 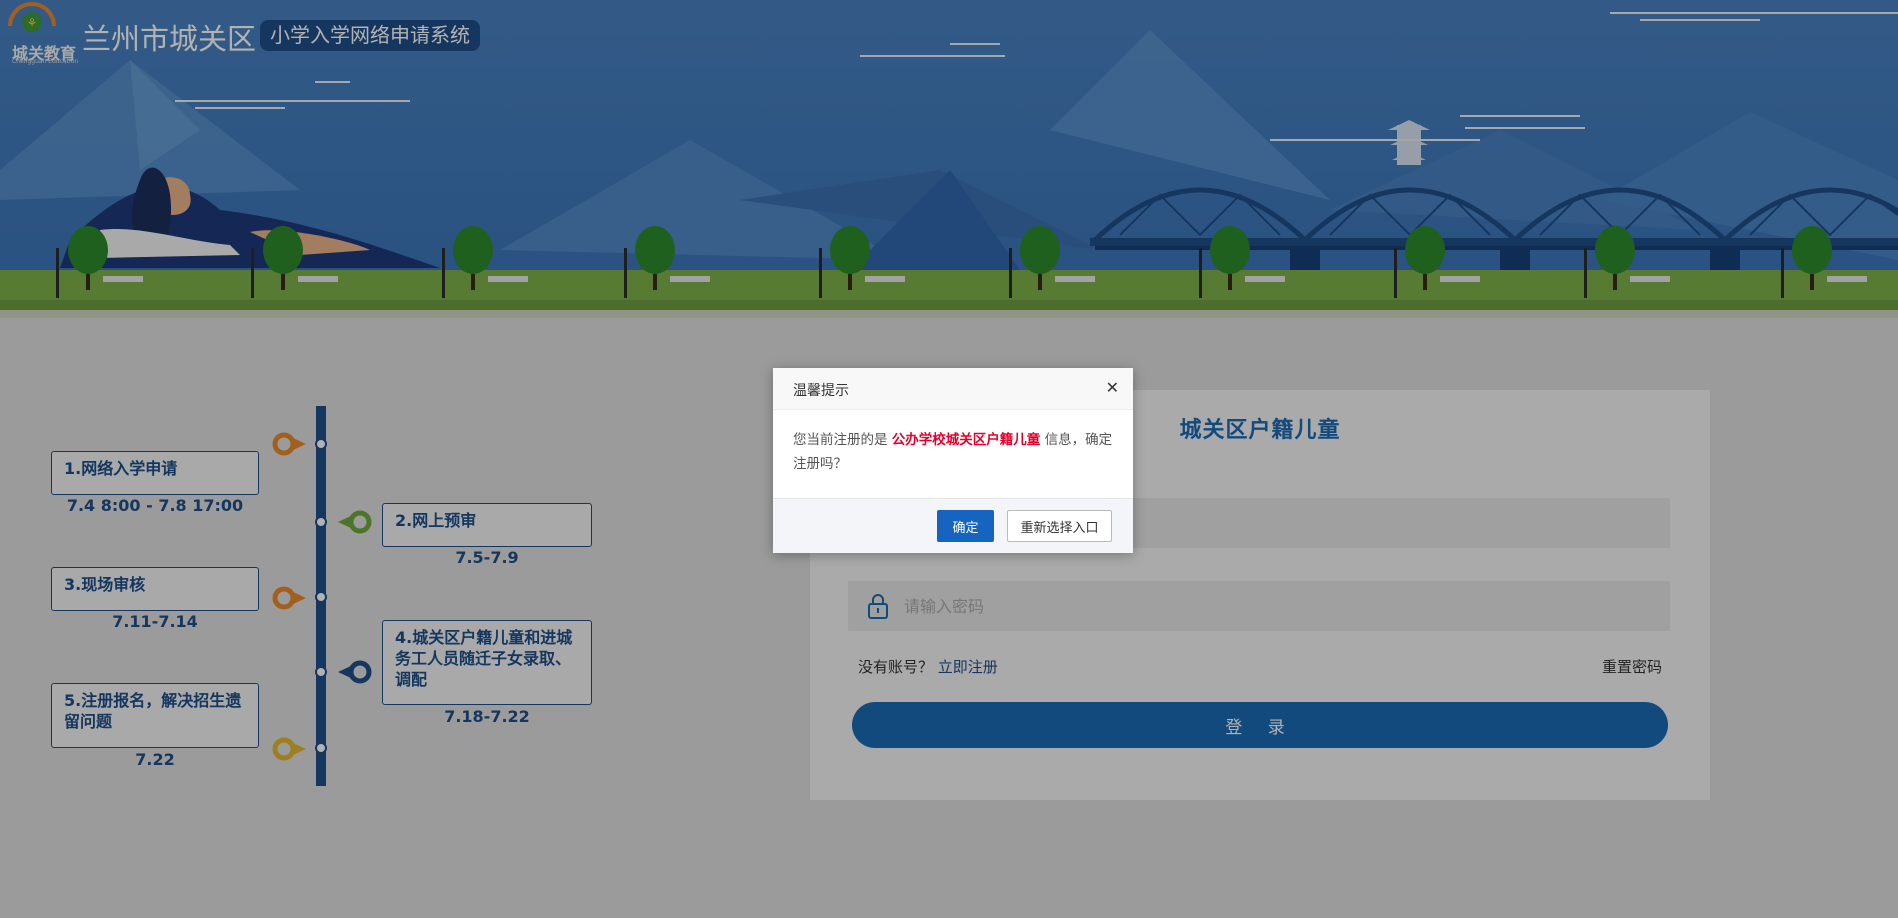 What do you see at coordinates (966, 440) in the screenshot?
I see `message-highlight: 公办学校城关区户籍儿童` at bounding box center [966, 440].